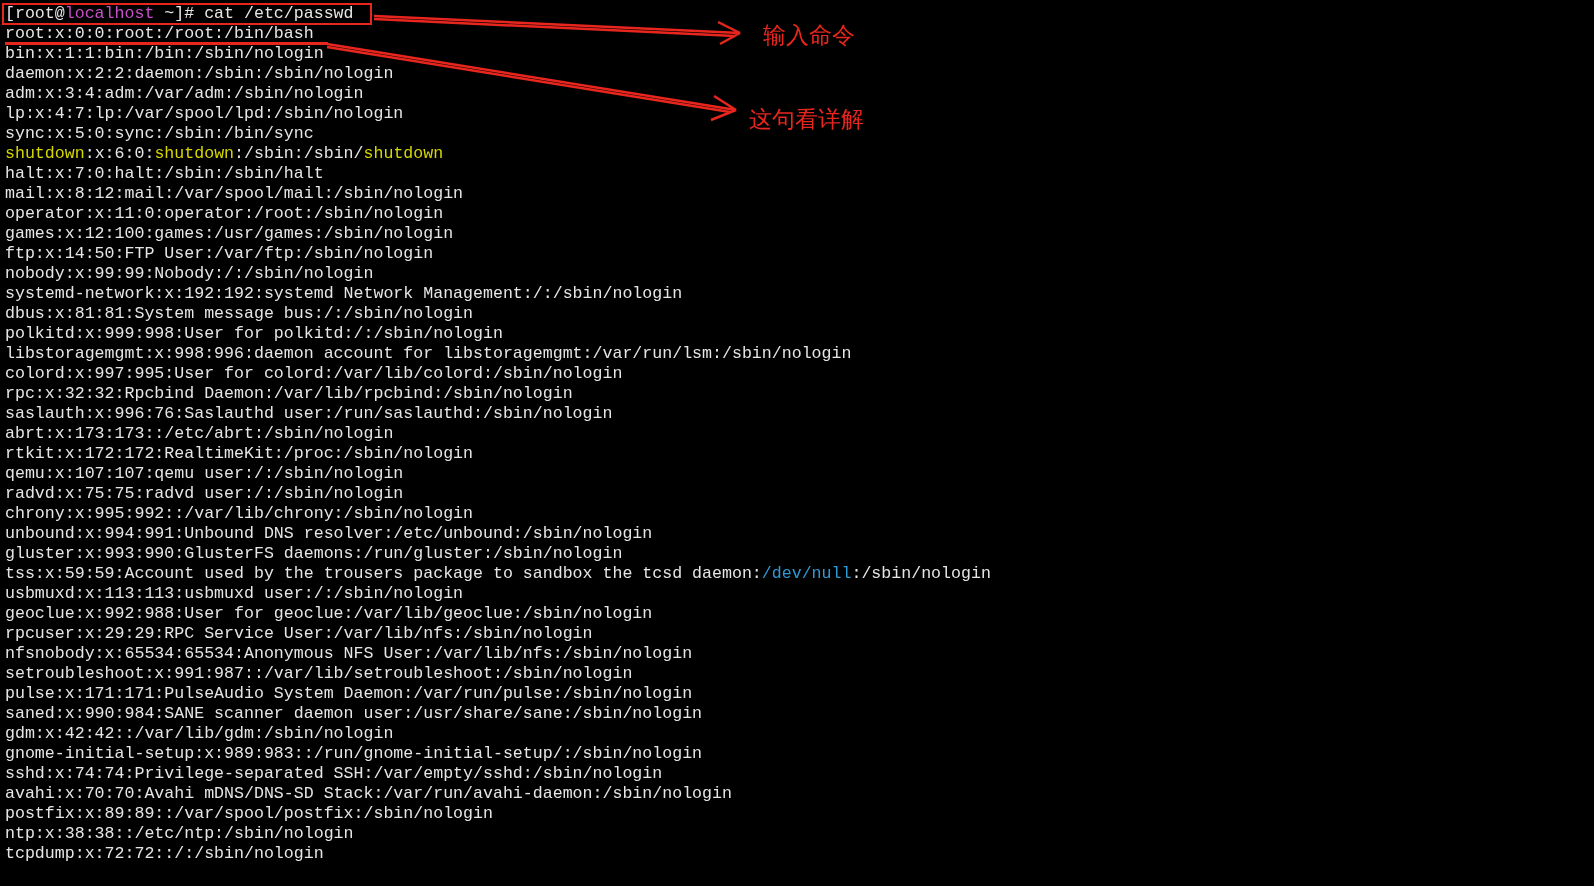 The width and height of the screenshot is (1594, 886). Describe the element at coordinates (204, 114) in the screenshot. I see `terminal-line: lp:x:4:7:lp:/var/spool/lpd:/sbin/nologin` at that location.